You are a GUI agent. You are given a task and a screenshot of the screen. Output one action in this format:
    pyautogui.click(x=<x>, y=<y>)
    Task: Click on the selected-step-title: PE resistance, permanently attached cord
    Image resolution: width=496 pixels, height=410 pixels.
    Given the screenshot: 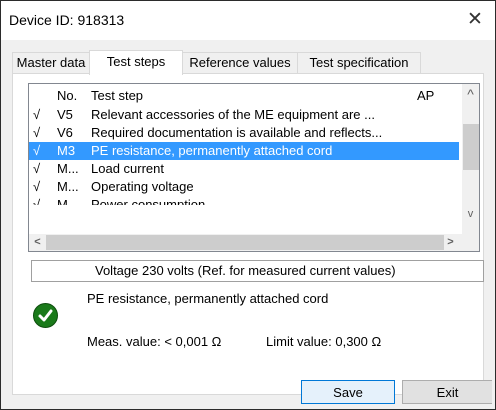 What is the action you would take?
    pyautogui.click(x=208, y=298)
    